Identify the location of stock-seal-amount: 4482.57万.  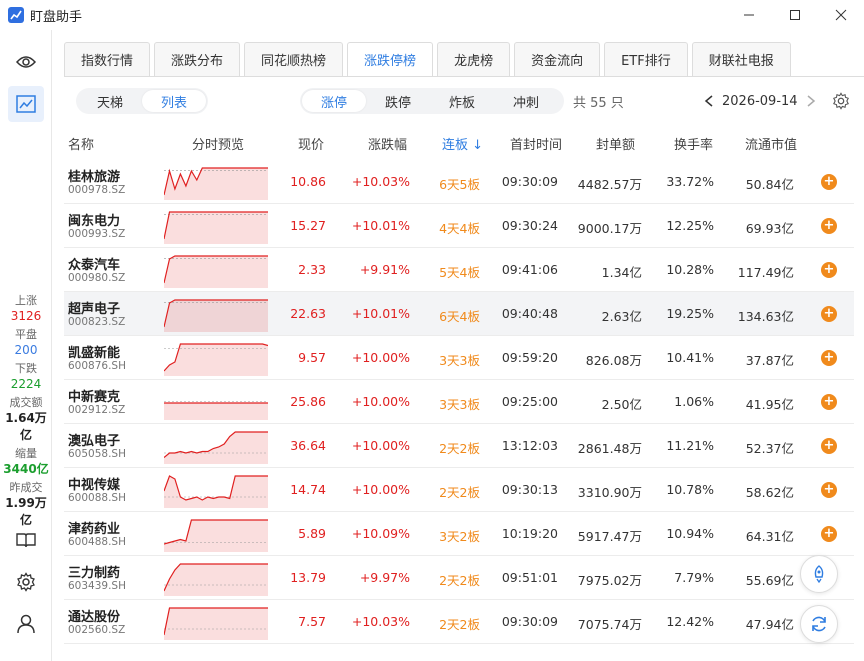
(609, 184).